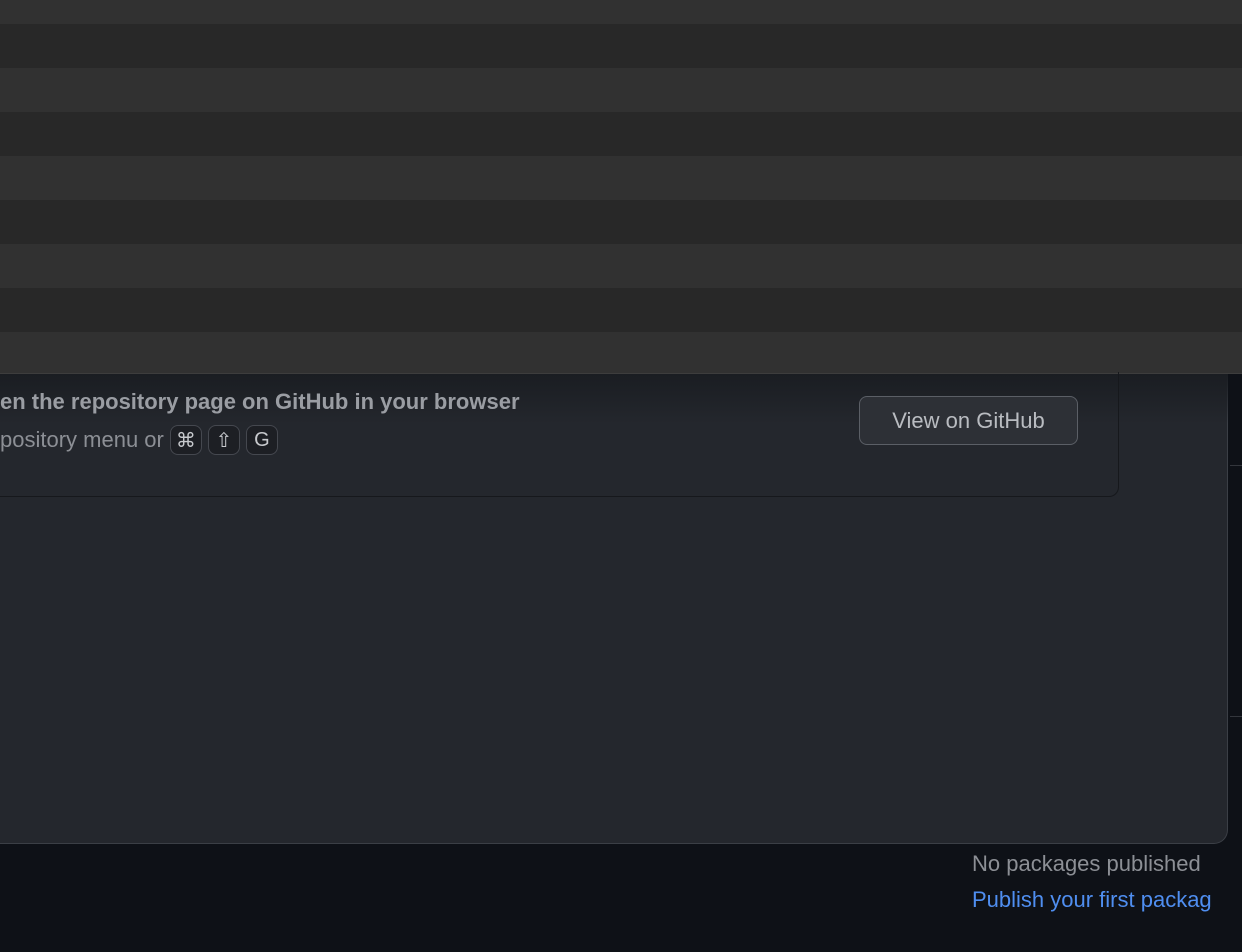  Describe the element at coordinates (82, 439) in the screenshot. I see `card-description-text: pository menu or` at that location.